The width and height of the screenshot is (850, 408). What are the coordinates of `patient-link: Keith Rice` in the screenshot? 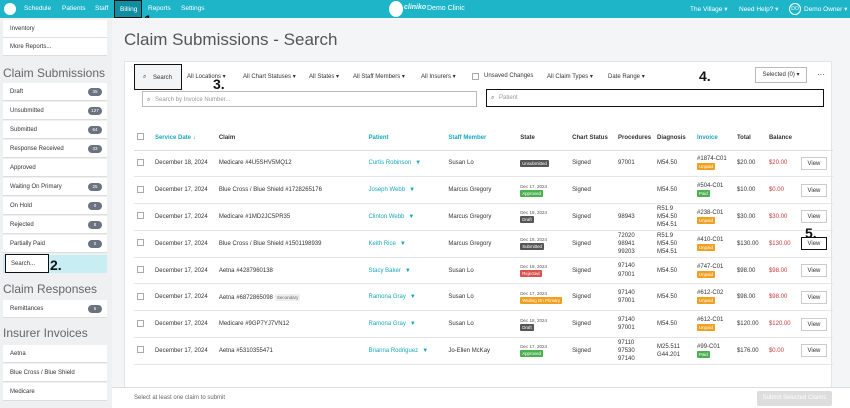 It's located at (381, 244).